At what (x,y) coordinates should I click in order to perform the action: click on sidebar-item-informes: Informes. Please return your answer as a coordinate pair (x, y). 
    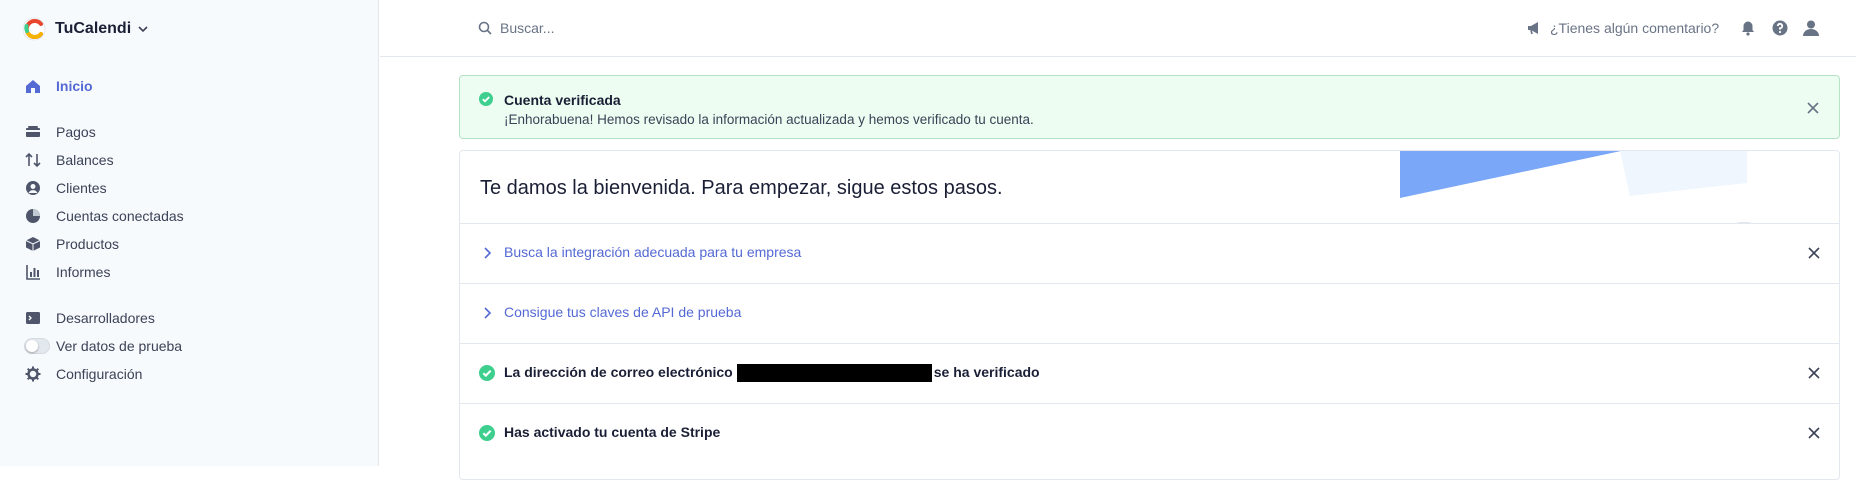
    Looking at the image, I should click on (67, 272).